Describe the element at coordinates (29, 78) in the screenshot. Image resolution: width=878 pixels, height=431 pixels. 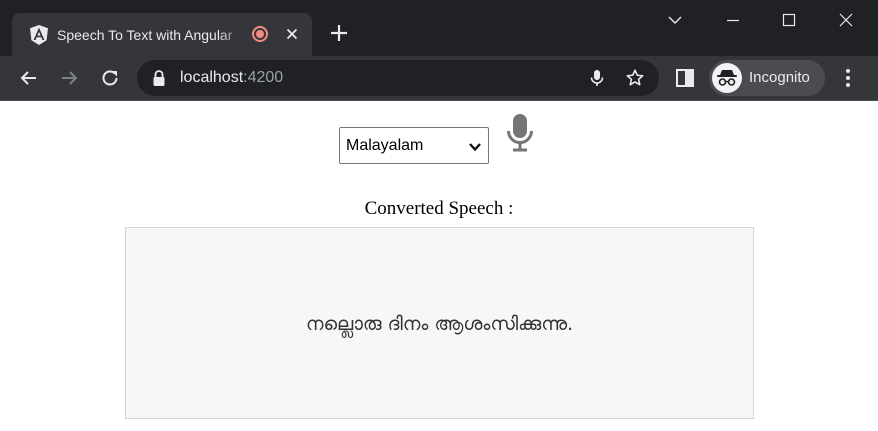
I see `arrow-left-icon` at that location.